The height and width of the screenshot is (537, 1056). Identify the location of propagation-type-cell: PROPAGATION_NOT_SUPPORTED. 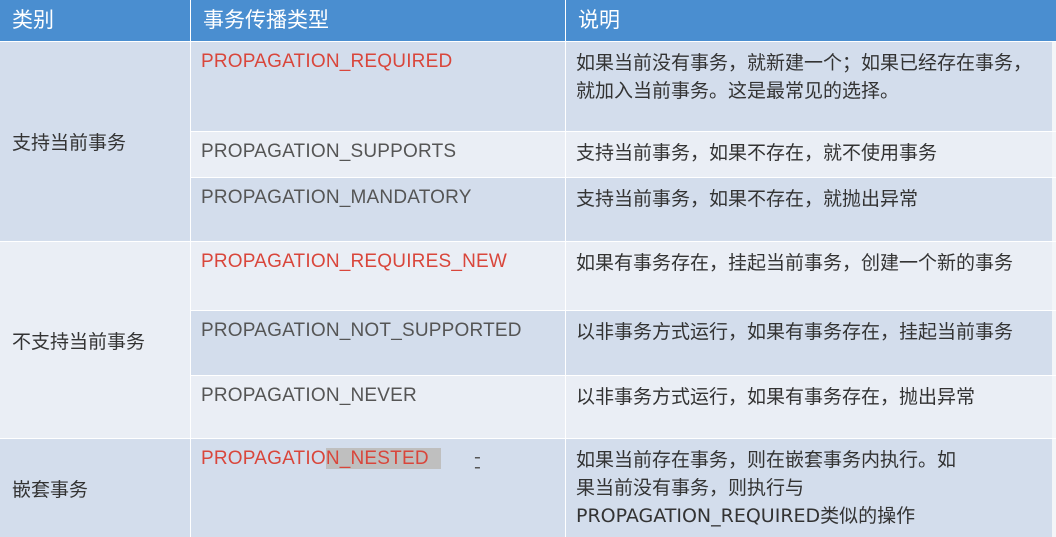
(378, 343).